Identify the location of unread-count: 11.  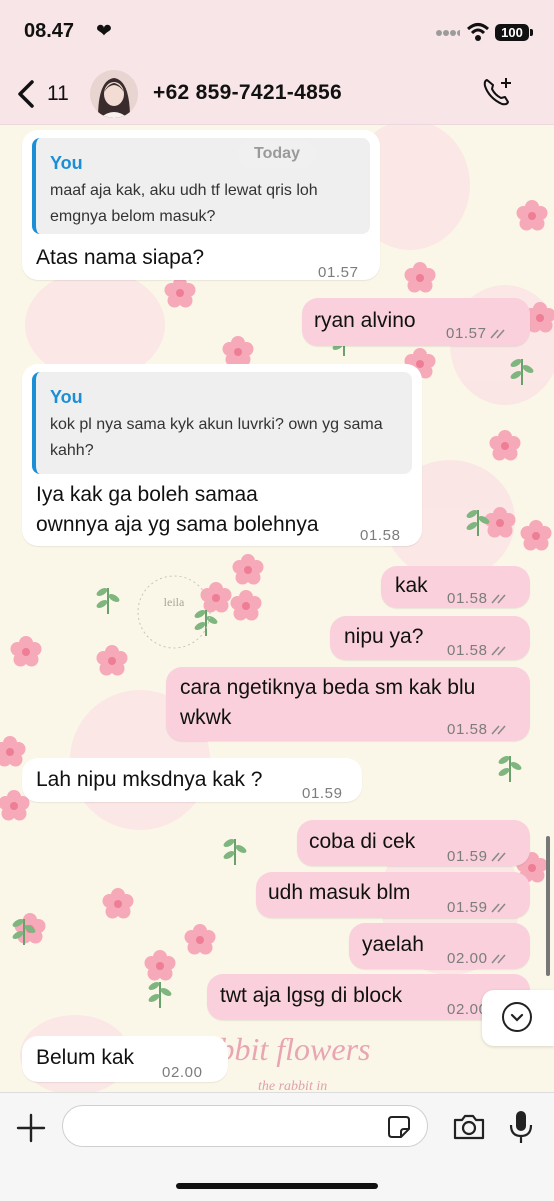
(58, 94).